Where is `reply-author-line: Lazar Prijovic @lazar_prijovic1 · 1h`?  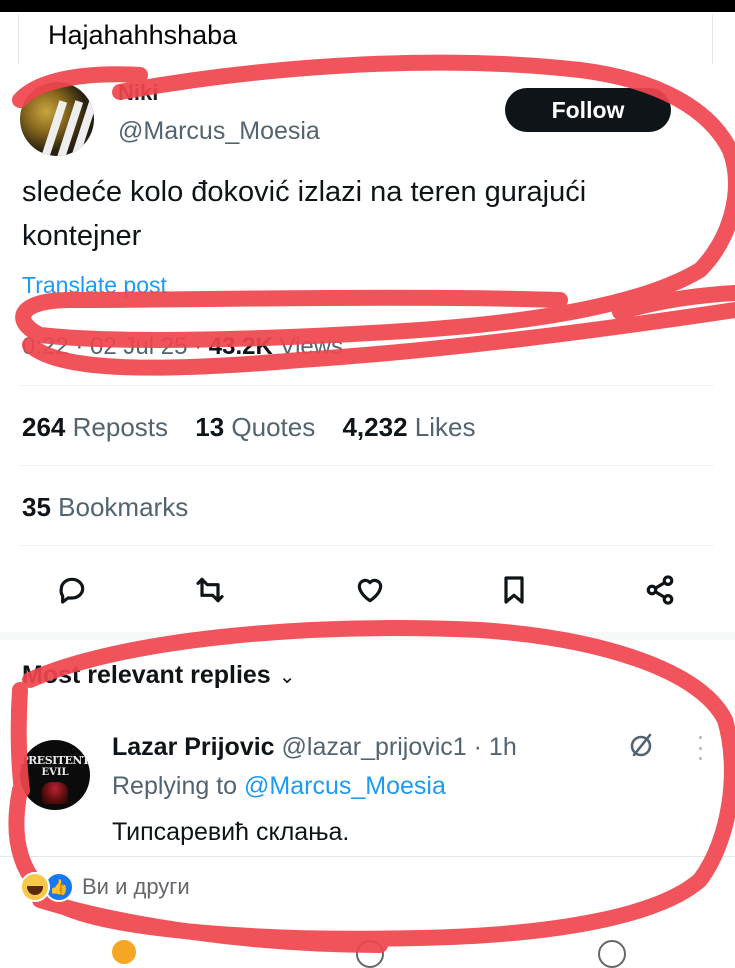
reply-author-line: Lazar Prijovic @lazar_prijovic1 · 1h is located at coordinates (314, 747).